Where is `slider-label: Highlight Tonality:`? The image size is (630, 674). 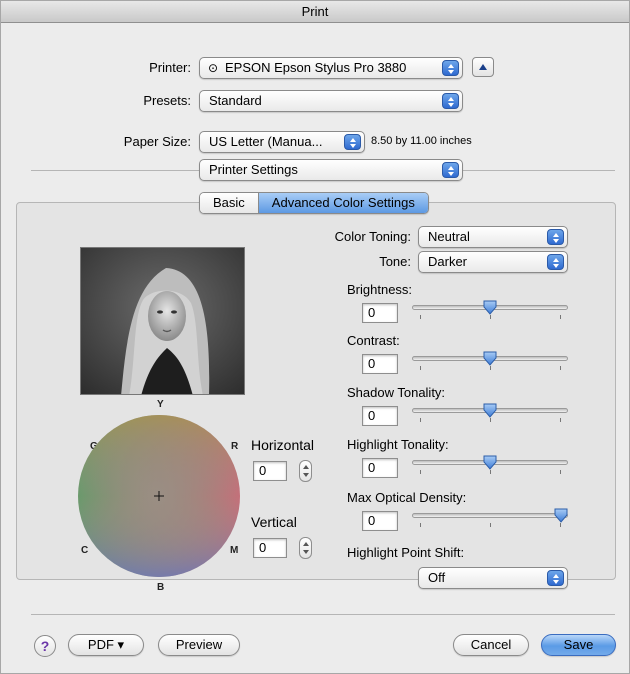 slider-label: Highlight Tonality: is located at coordinates (398, 444).